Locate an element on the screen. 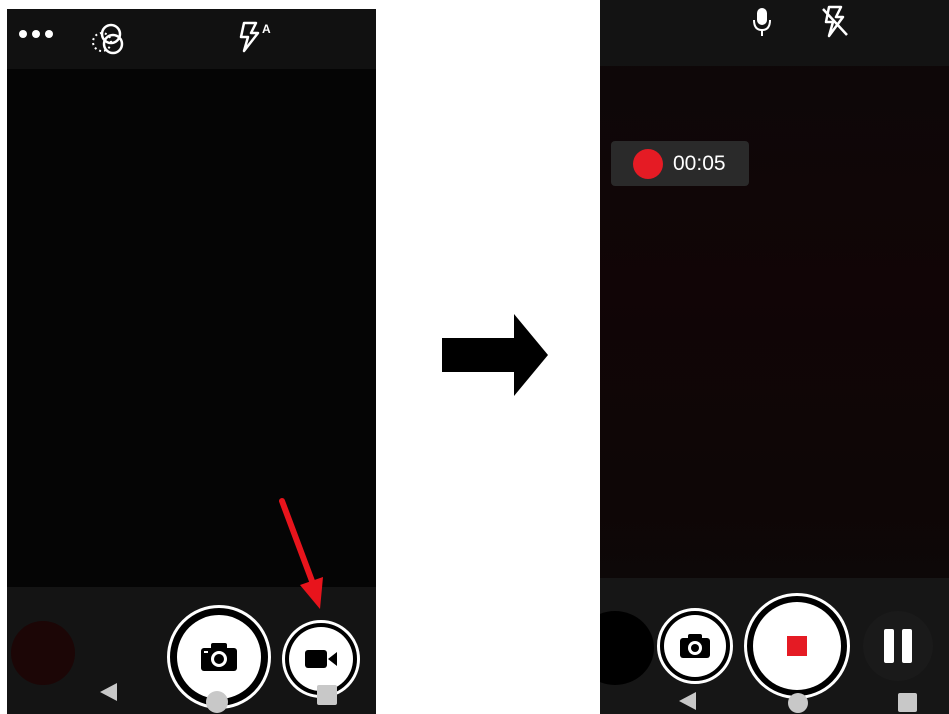 Image resolution: width=949 pixels, height=714 pixels. filter-effects-icon is located at coordinates (109, 39).